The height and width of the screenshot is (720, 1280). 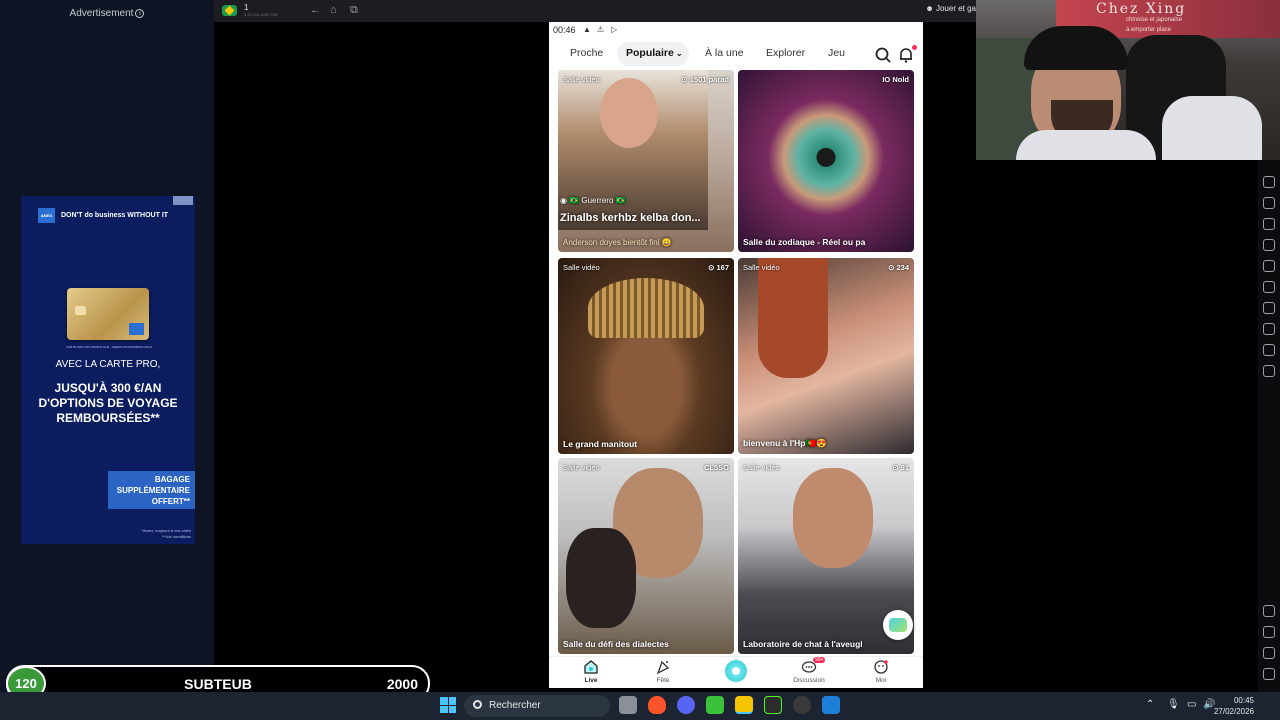 I want to click on system-clock: 00:45 27/02/2026, so click(x=1234, y=706).